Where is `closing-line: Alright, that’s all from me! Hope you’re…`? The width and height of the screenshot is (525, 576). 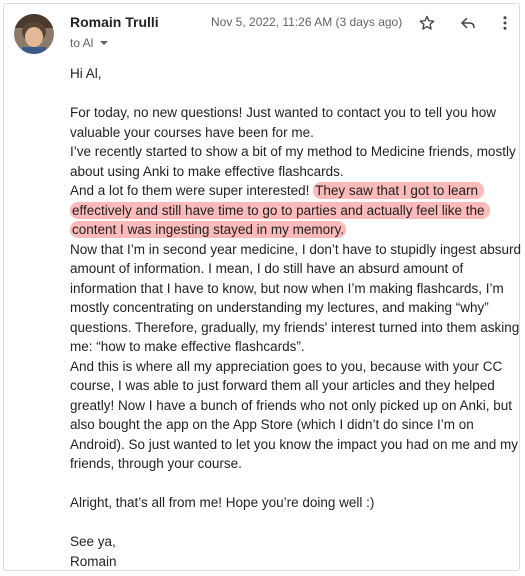
closing-line: Alright, that’s all from me! Hope you’re… is located at coordinates (222, 502).